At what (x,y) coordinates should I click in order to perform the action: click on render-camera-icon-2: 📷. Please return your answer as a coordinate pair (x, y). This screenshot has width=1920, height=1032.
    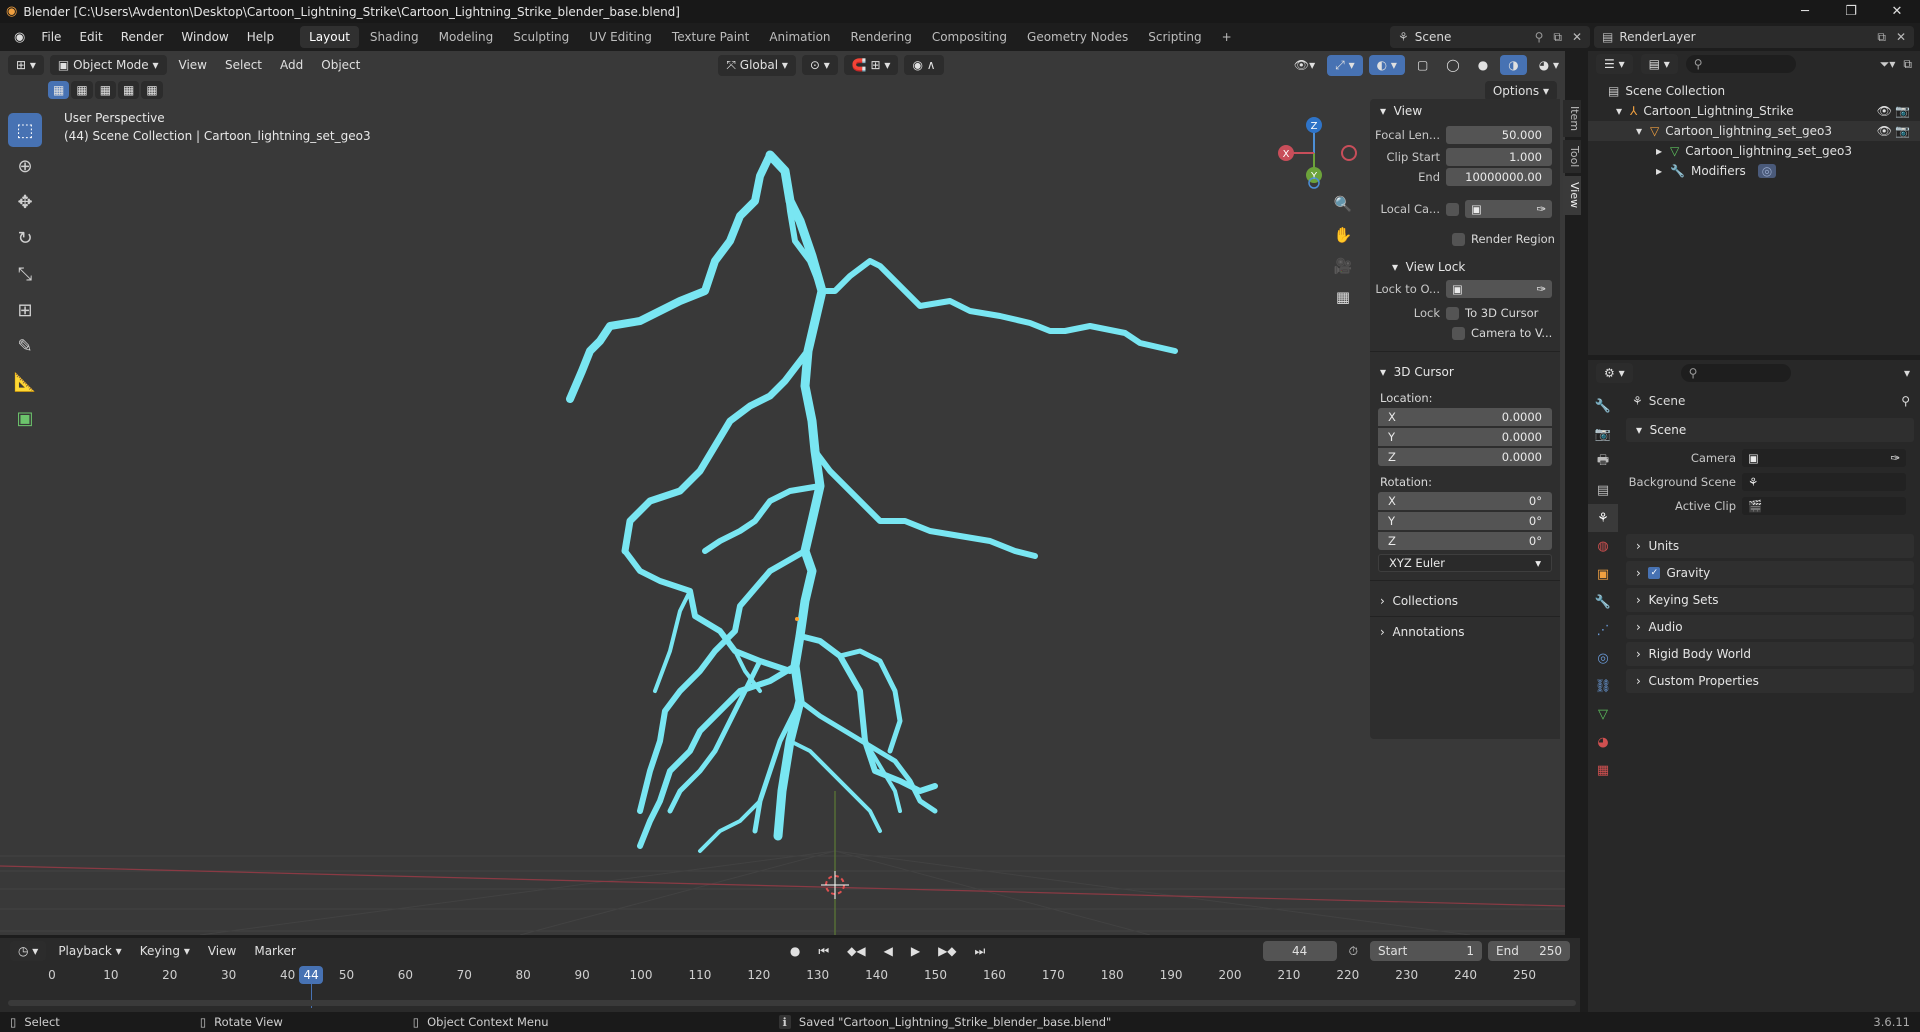
    Looking at the image, I should click on (1902, 131).